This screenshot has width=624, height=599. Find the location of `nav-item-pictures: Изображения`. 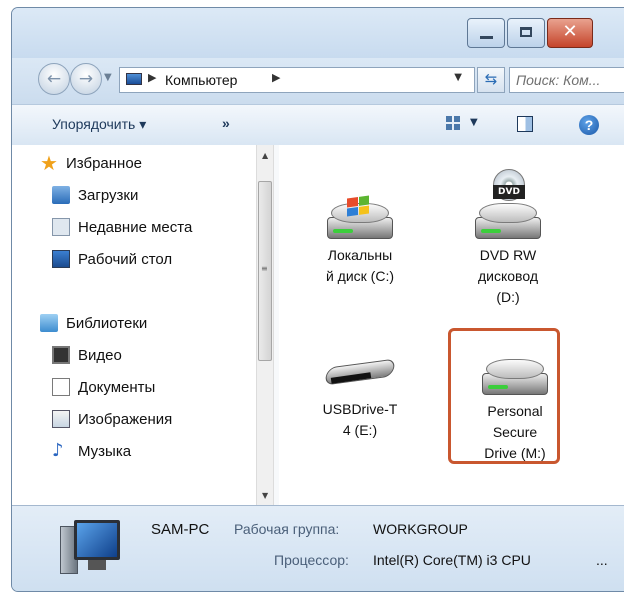

nav-item-pictures: Изображения is located at coordinates (112, 419).